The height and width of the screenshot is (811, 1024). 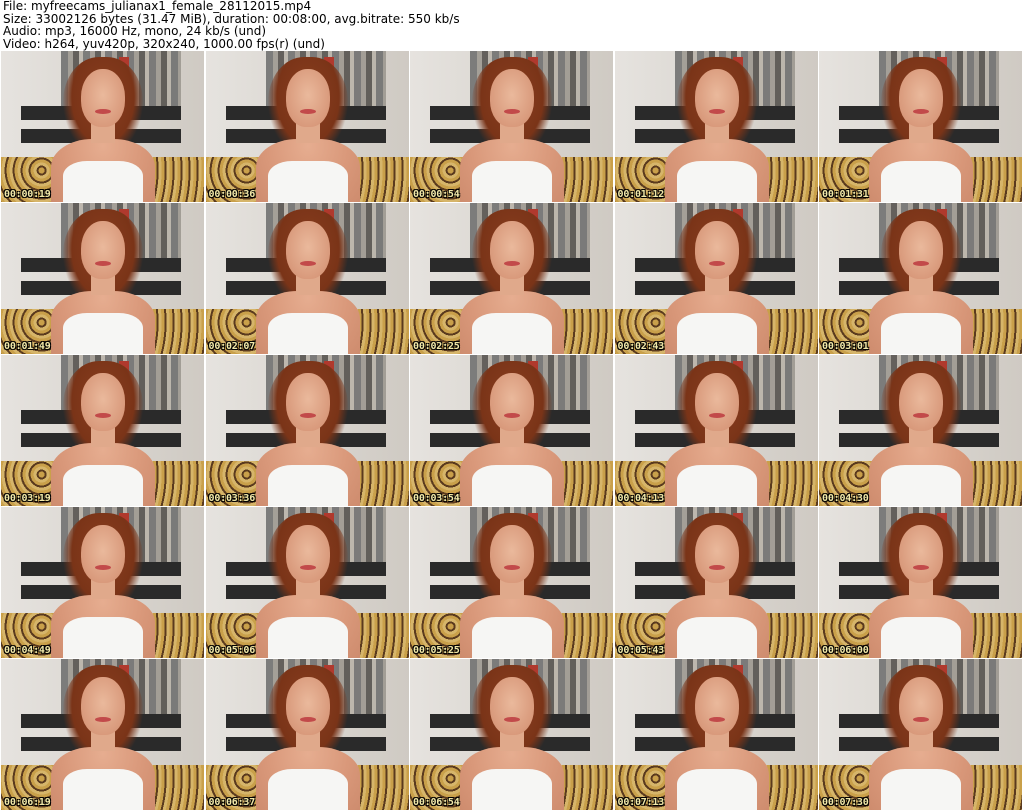 What do you see at coordinates (845, 346) in the screenshot?
I see `frame-timestamp: 00:03:01` at bounding box center [845, 346].